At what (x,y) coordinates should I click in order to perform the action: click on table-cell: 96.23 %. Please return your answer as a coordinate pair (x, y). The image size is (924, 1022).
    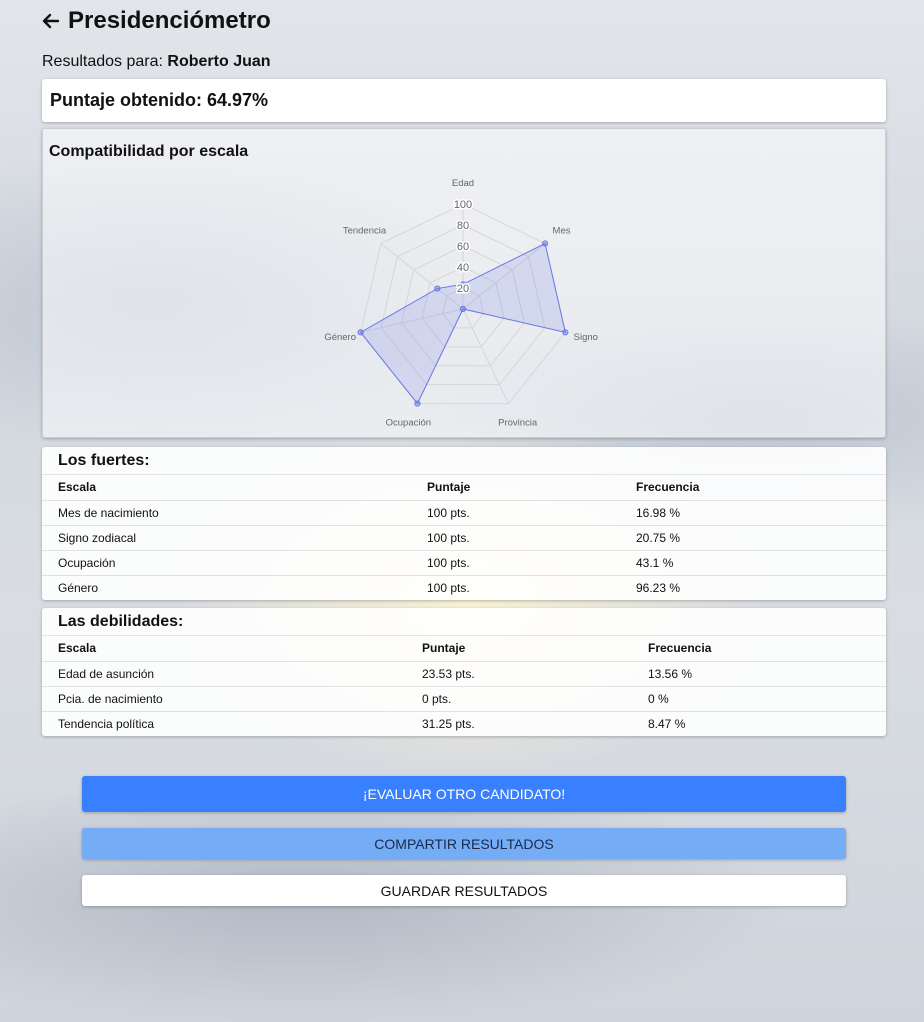
    Looking at the image, I should click on (658, 587).